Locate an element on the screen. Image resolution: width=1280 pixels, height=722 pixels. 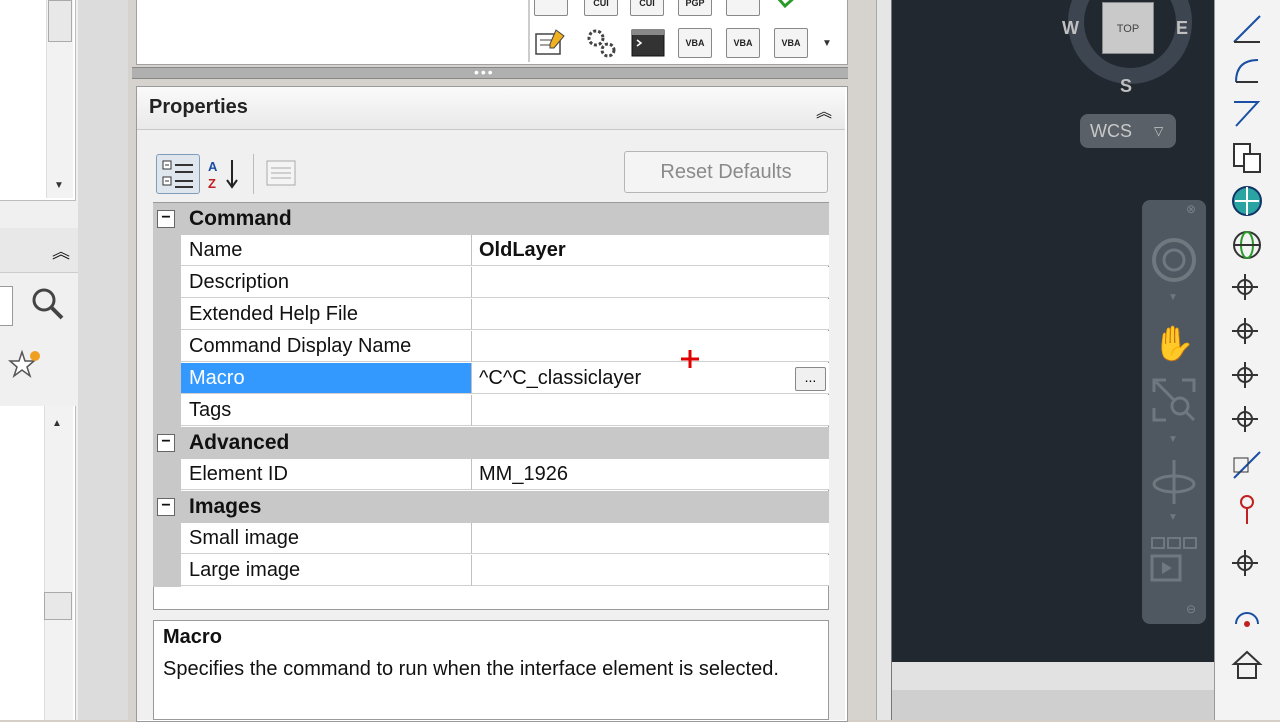
property-row-name: Name OldLayer is located at coordinates (491, 251).